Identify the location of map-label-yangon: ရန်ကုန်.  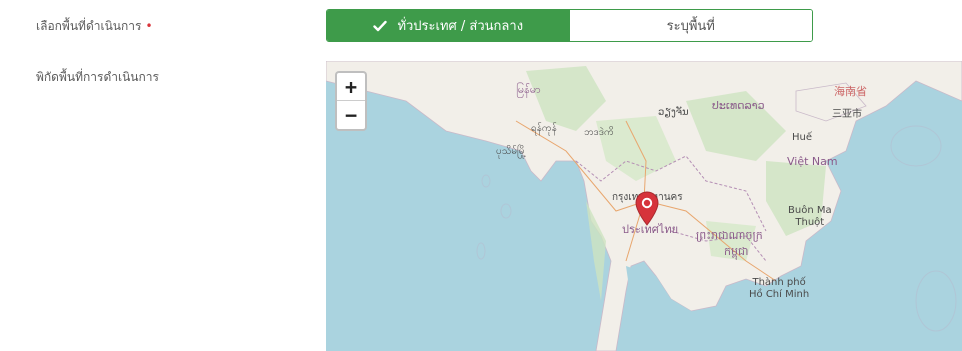
(544, 128).